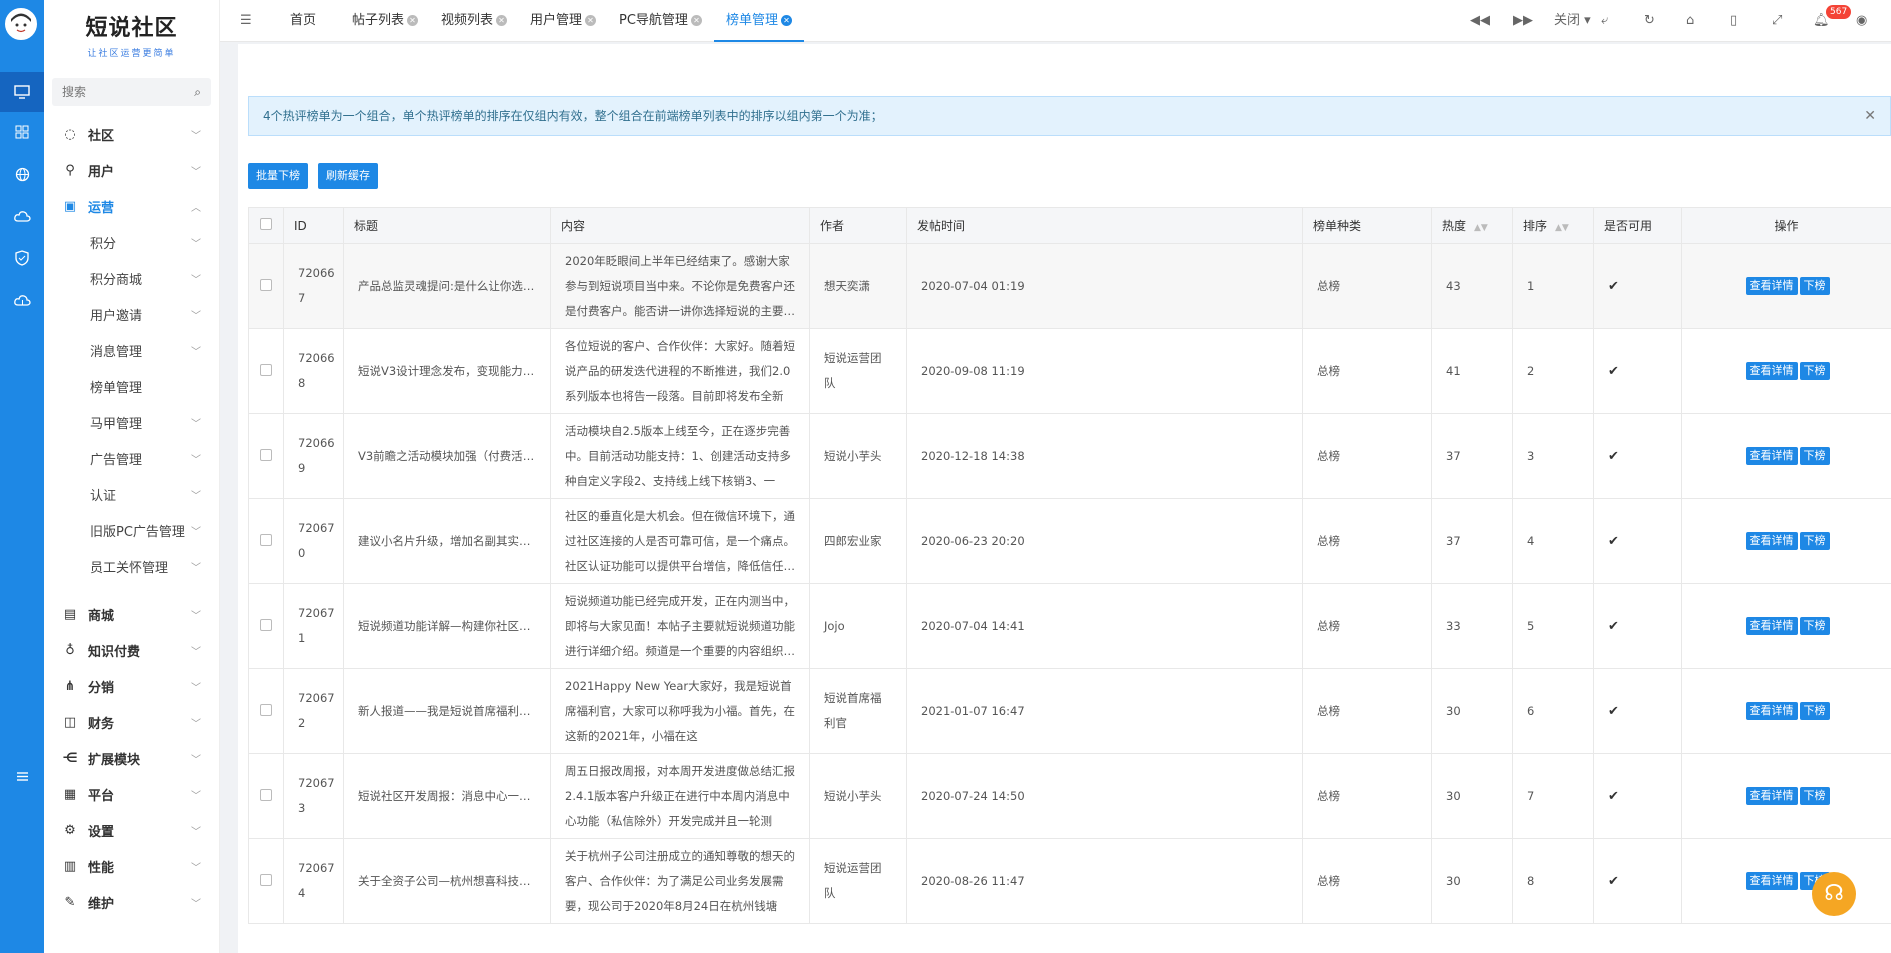 Image resolution: width=1891 pixels, height=953 pixels. What do you see at coordinates (1553, 225) in the screenshot?
I see `header-rank: 排序 ▲▼` at bounding box center [1553, 225].